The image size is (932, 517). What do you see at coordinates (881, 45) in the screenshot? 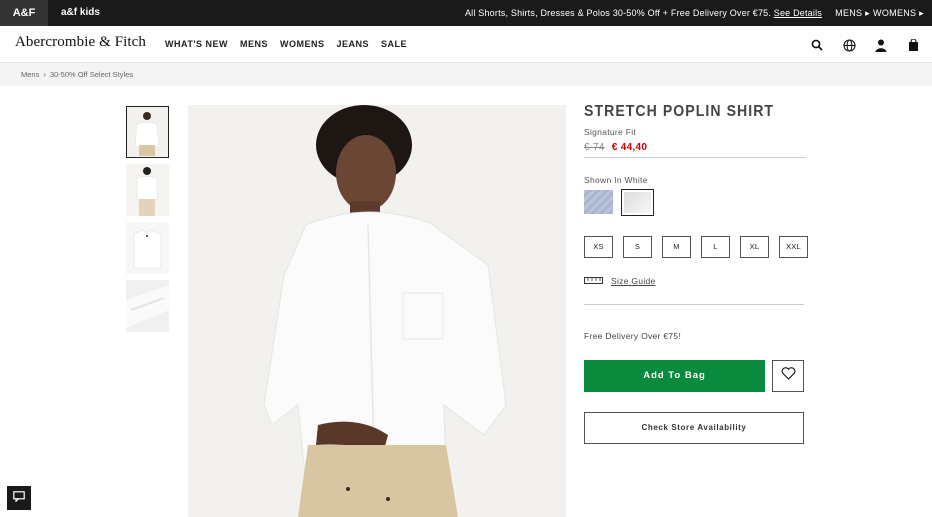
I see `account-icon` at bounding box center [881, 45].